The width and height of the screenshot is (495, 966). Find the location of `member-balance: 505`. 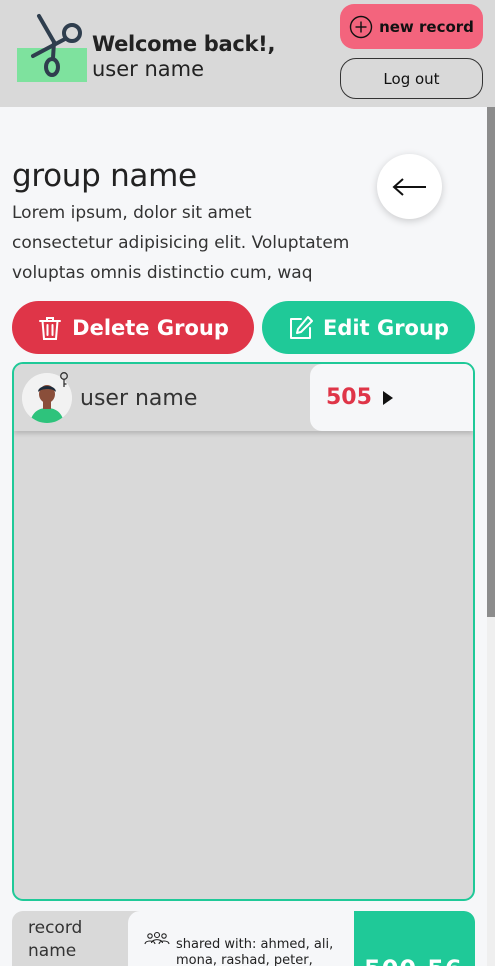

member-balance: 505 is located at coordinates (391, 397).